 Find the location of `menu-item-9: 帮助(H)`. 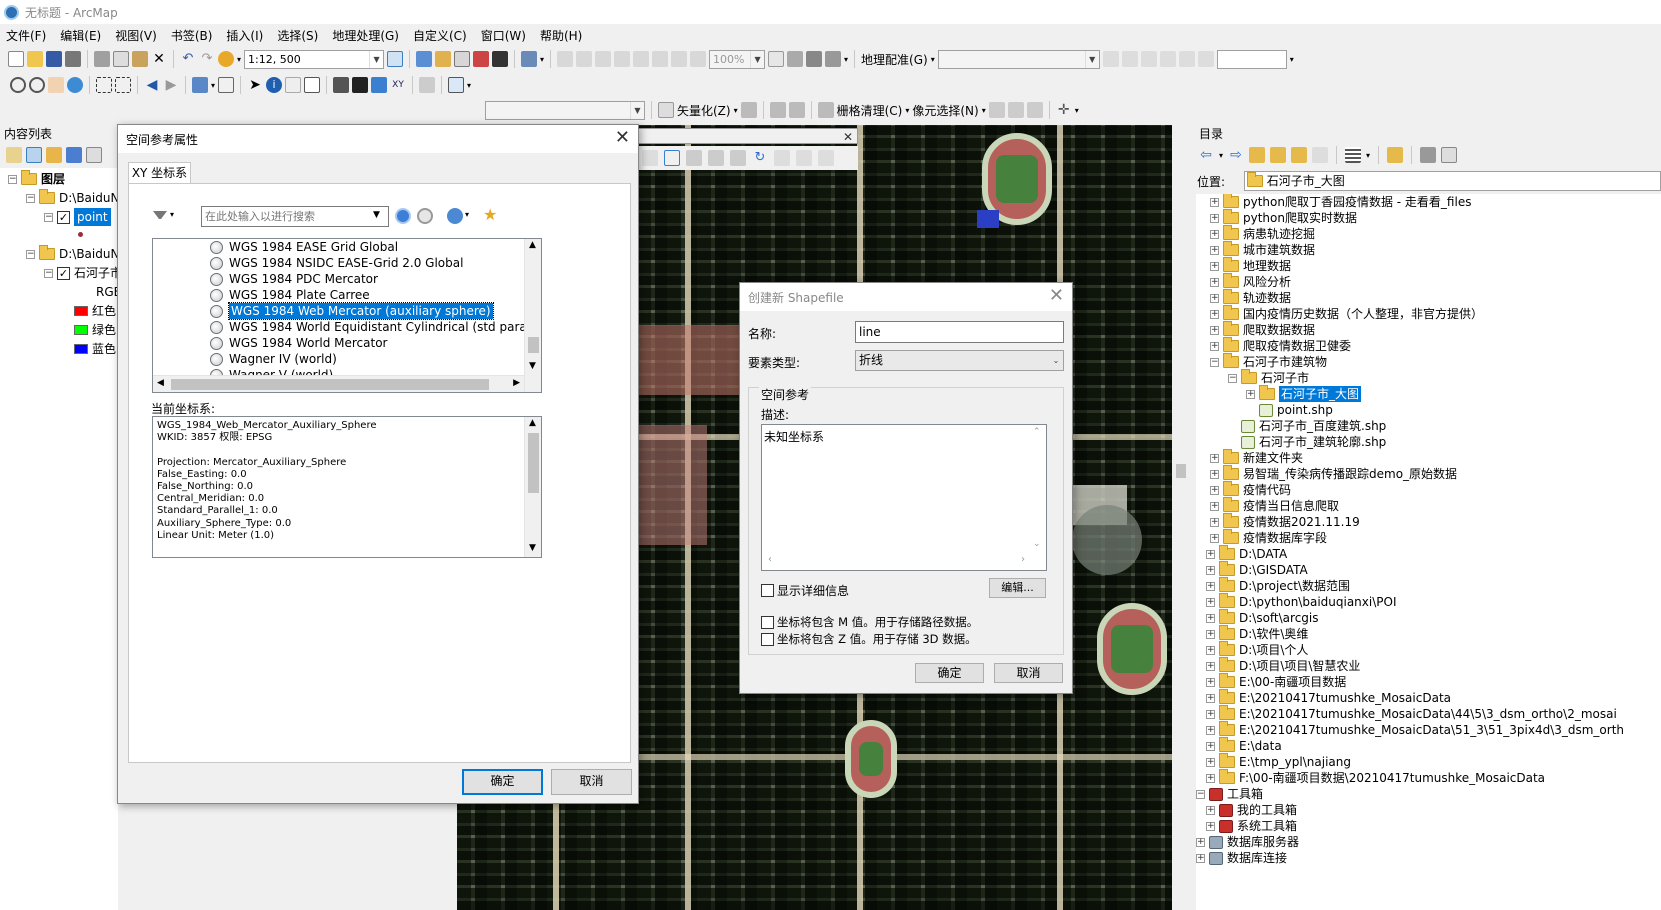

menu-item-9: 帮助(H) is located at coordinates (561, 35).